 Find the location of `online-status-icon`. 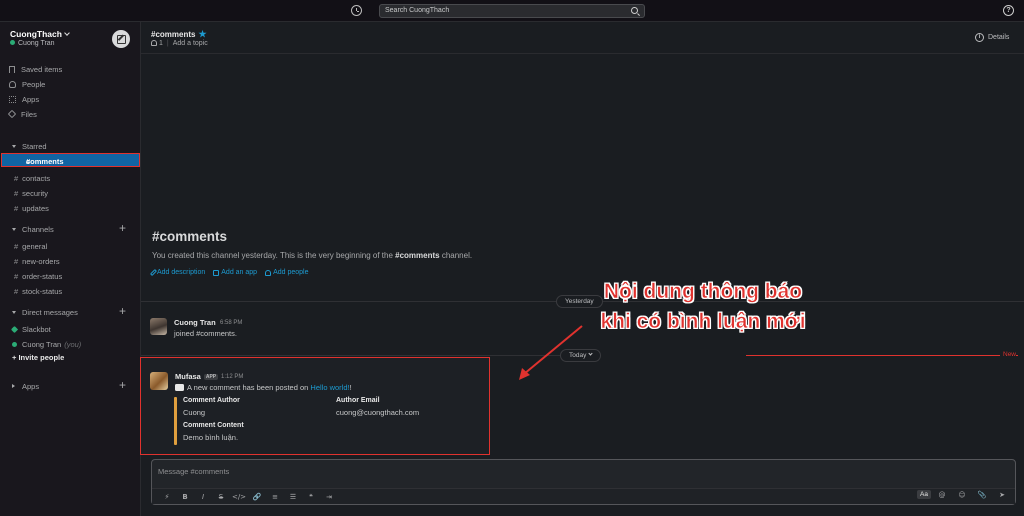

online-status-icon is located at coordinates (12, 42).